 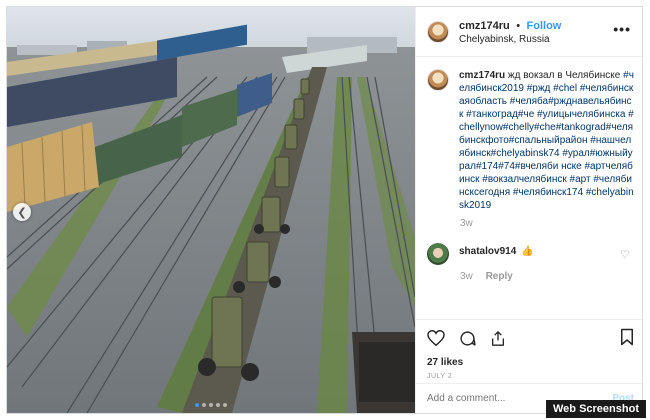 What do you see at coordinates (596, 409) in the screenshot?
I see `watermark-label: Web Screenshot` at bounding box center [596, 409].